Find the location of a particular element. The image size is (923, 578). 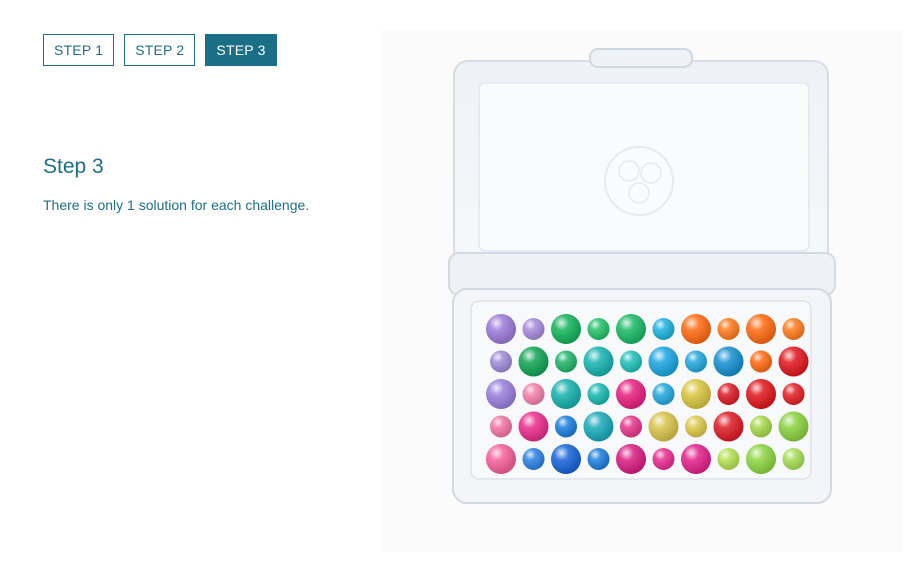

step-title: Step 3 is located at coordinates (73, 166).